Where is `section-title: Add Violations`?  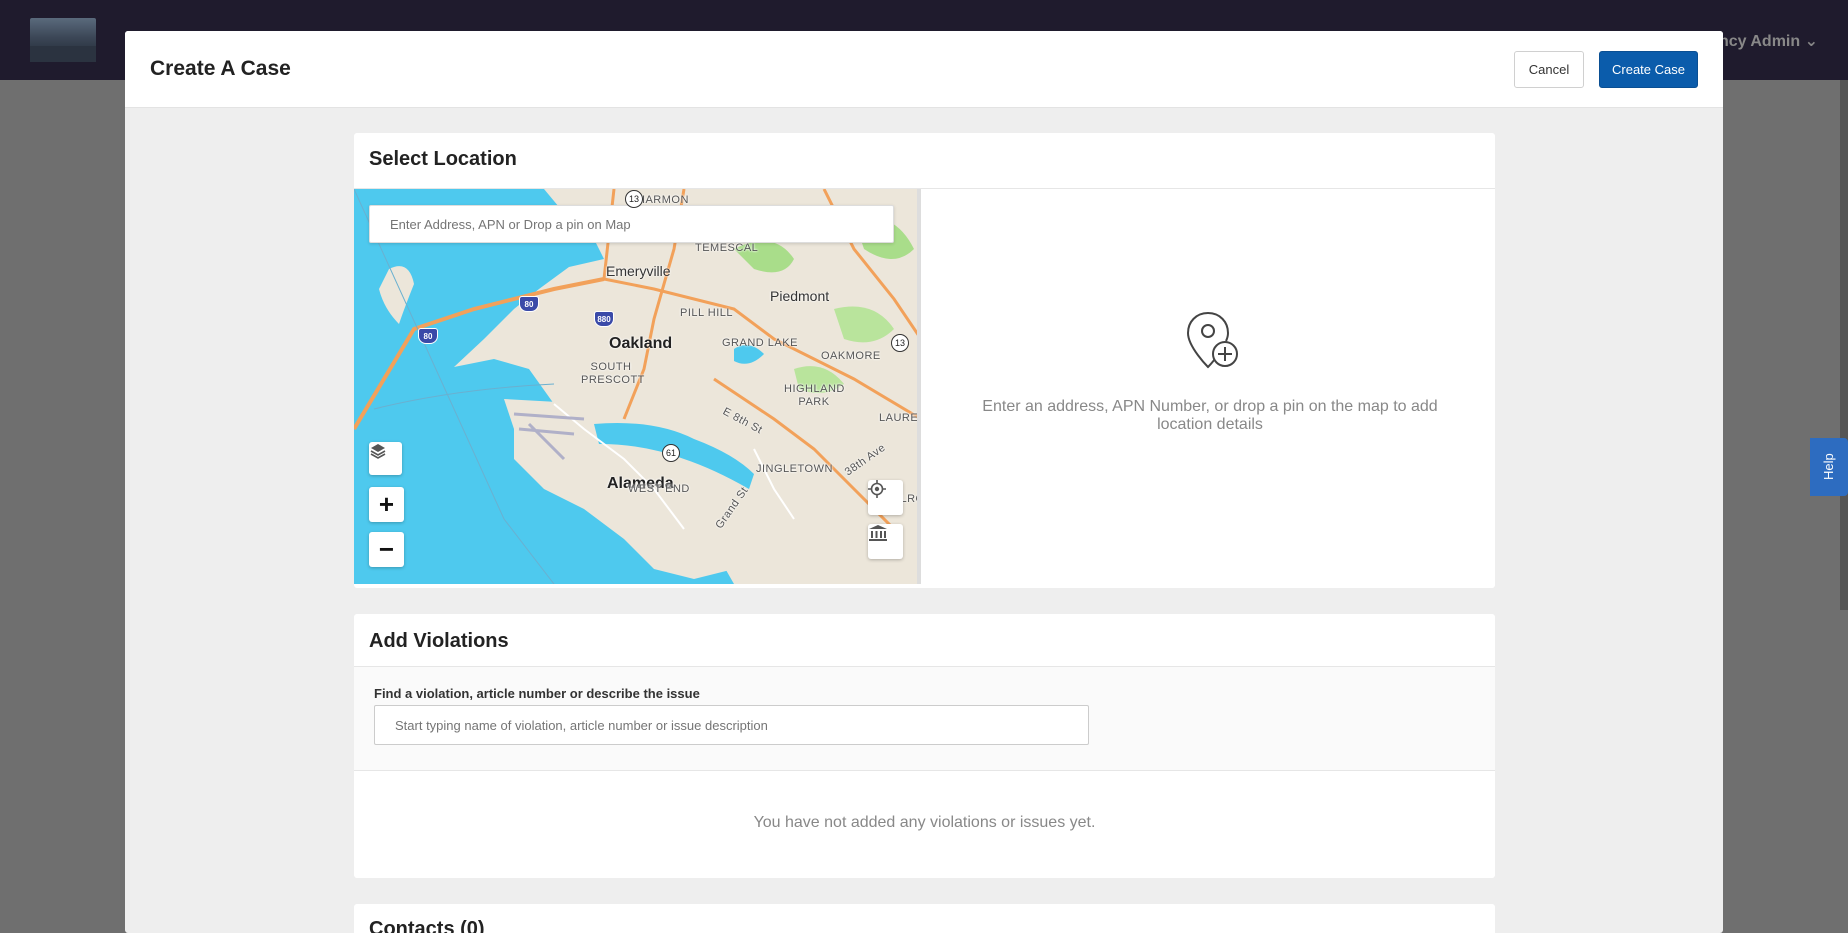
section-title: Add Violations is located at coordinates (439, 641).